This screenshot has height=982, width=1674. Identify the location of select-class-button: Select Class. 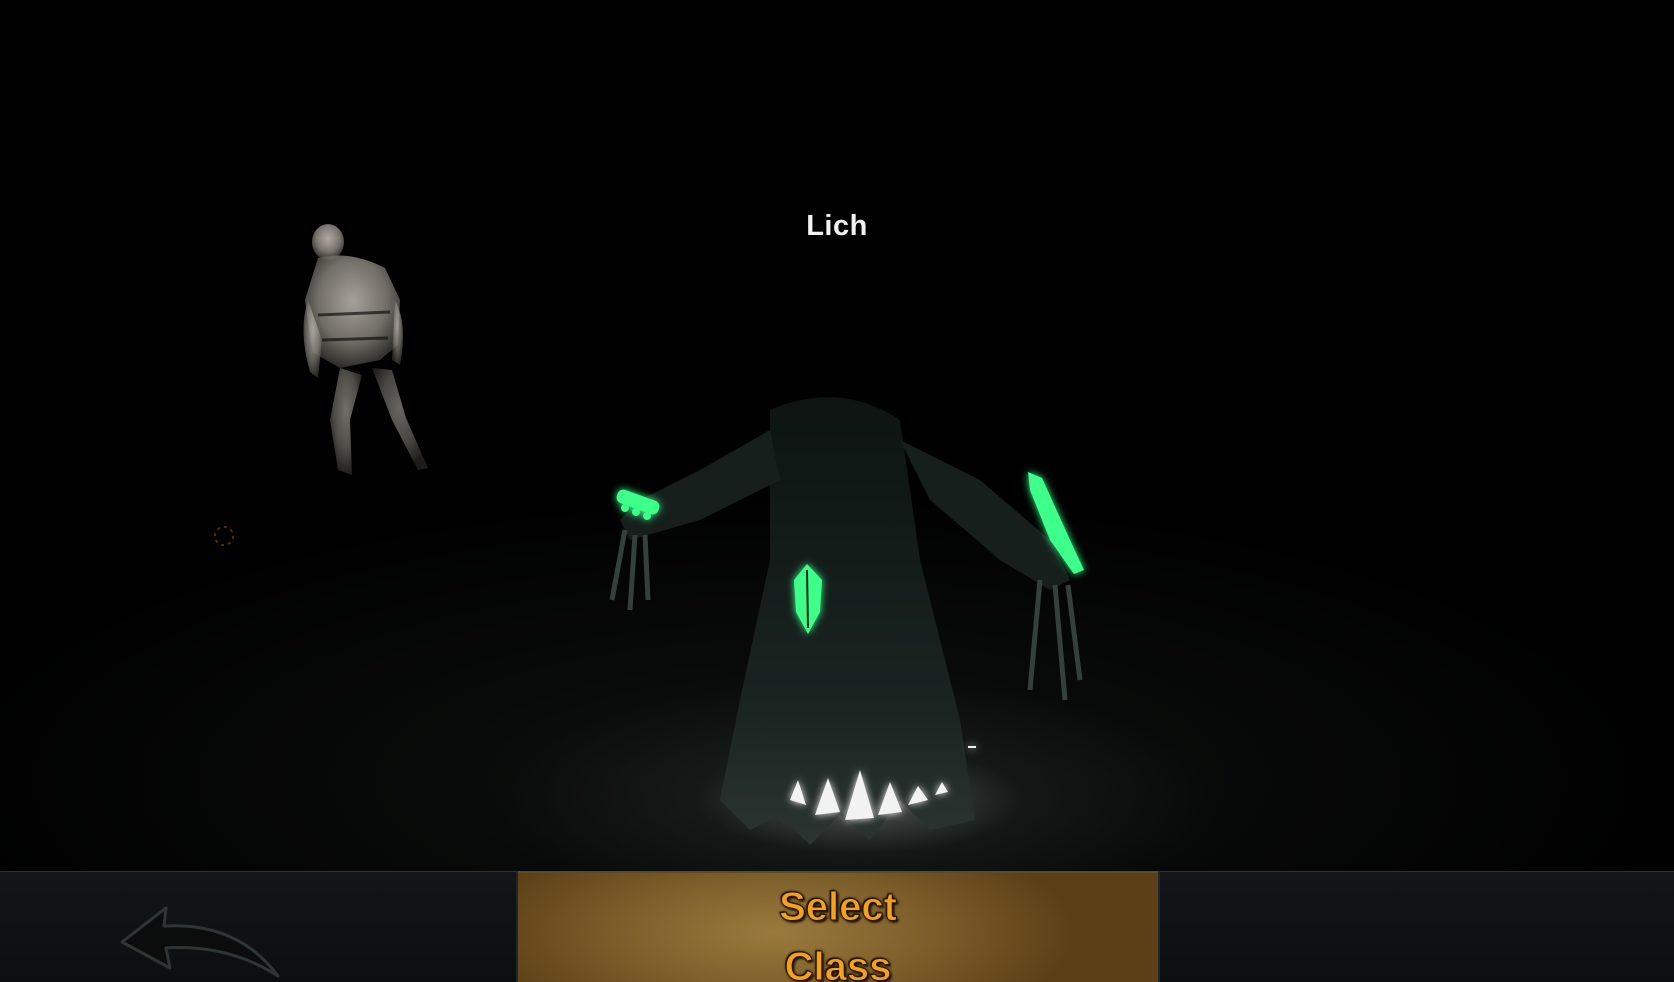
(838, 926).